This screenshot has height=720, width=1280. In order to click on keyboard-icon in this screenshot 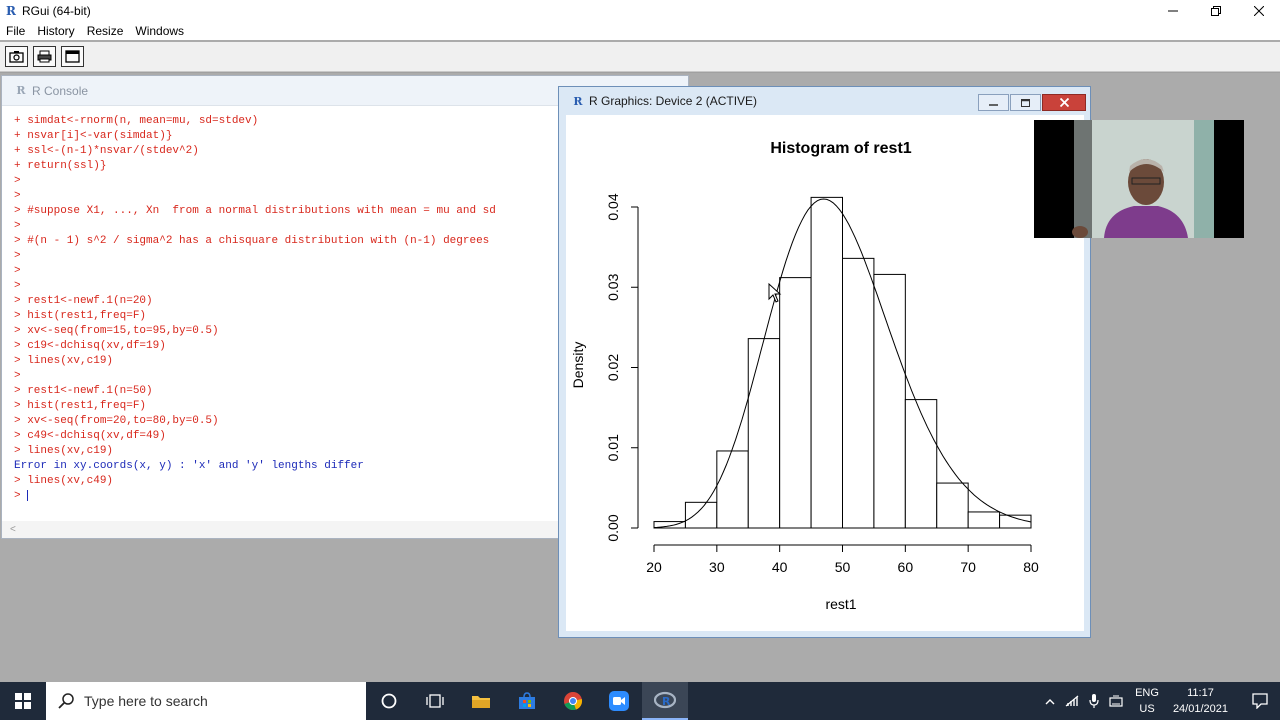, I will do `click(1116, 701)`.